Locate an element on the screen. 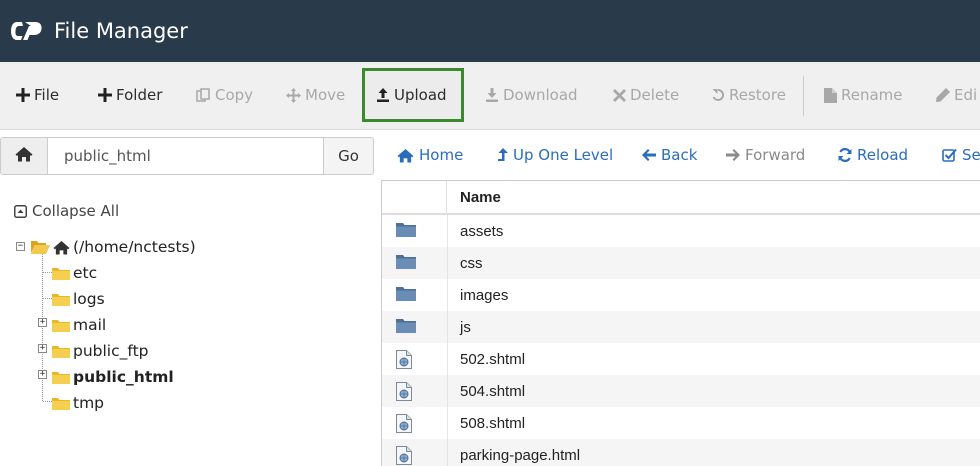 Image resolution: width=980 pixels, height=466 pixels. go-button: Go is located at coordinates (348, 156).